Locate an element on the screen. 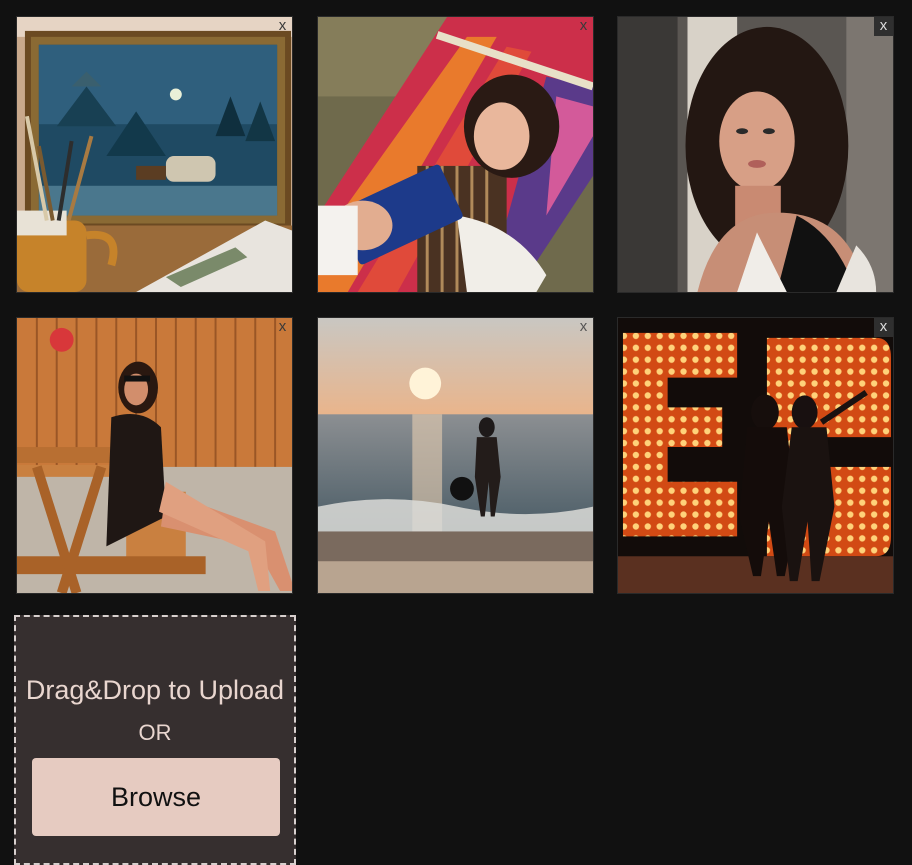 The image size is (912, 865). marquee-image is located at coordinates (755, 455).